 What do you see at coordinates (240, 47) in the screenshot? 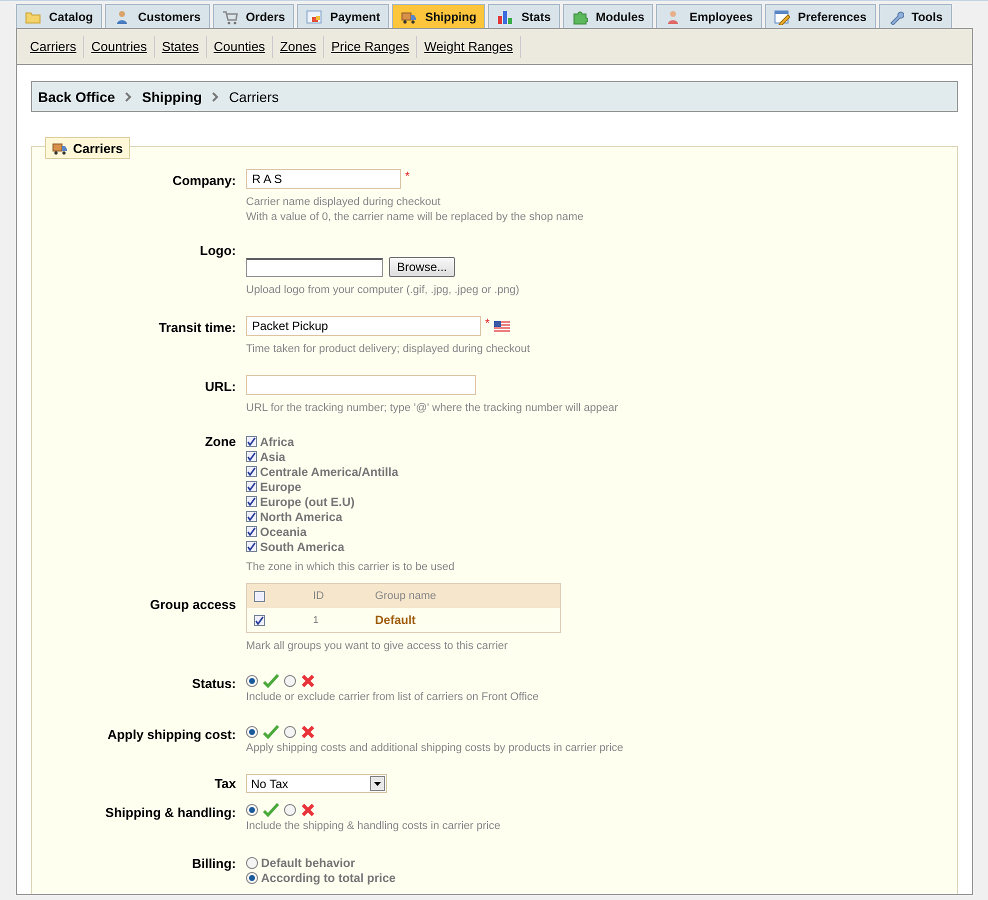
I see `subnav-link: Counties` at bounding box center [240, 47].